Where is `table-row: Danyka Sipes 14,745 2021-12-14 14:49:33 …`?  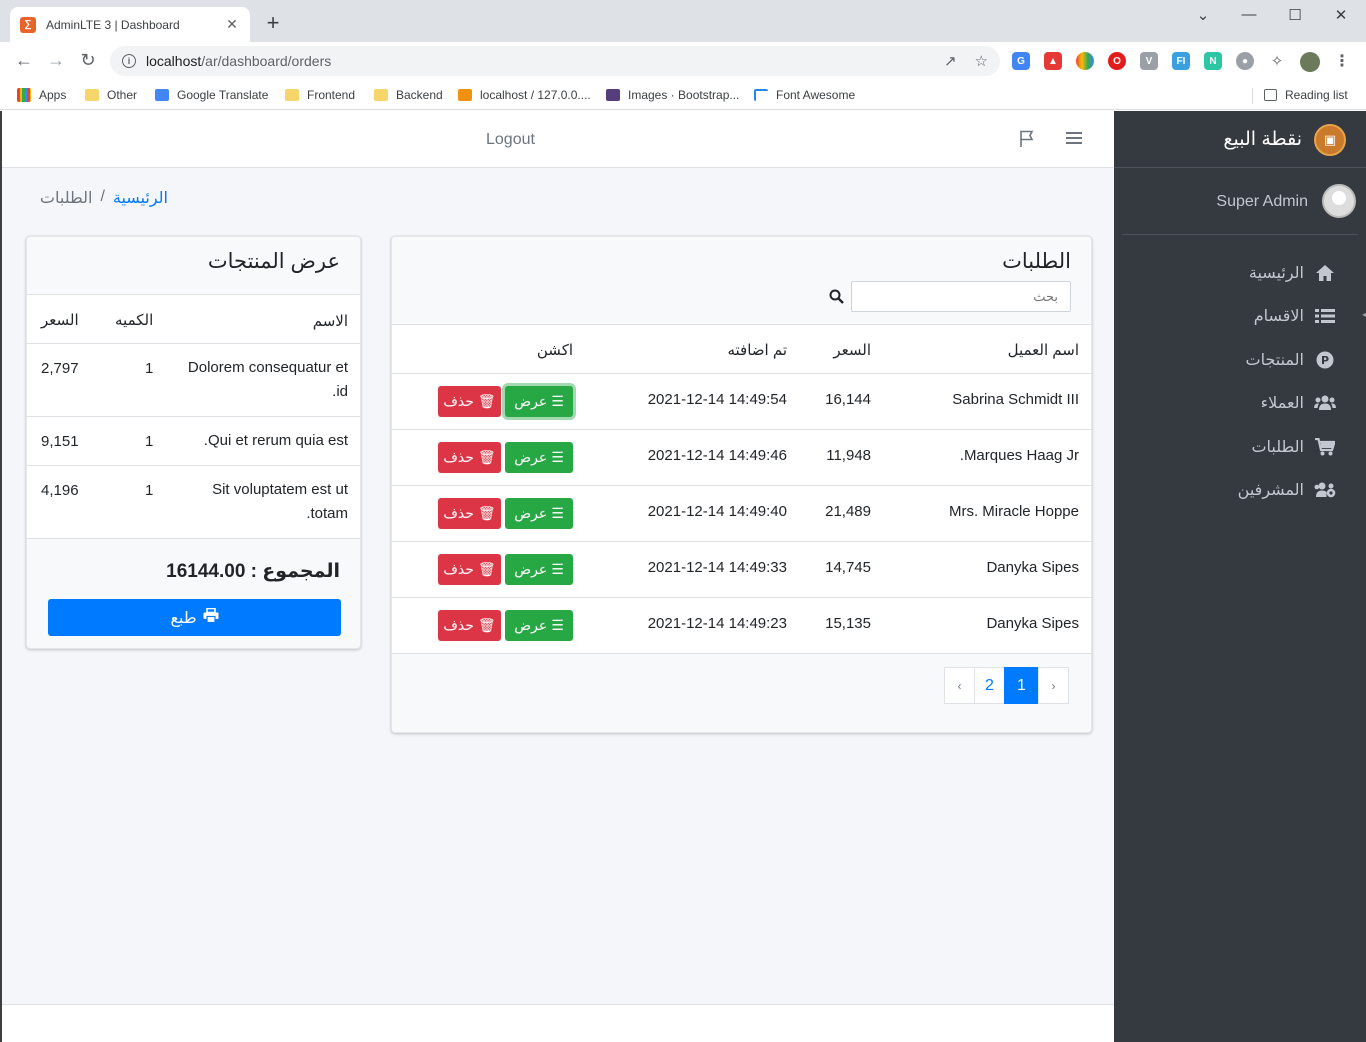 table-row: Danyka Sipes 14,745 2021-12-14 14:49:33 … is located at coordinates (741, 570).